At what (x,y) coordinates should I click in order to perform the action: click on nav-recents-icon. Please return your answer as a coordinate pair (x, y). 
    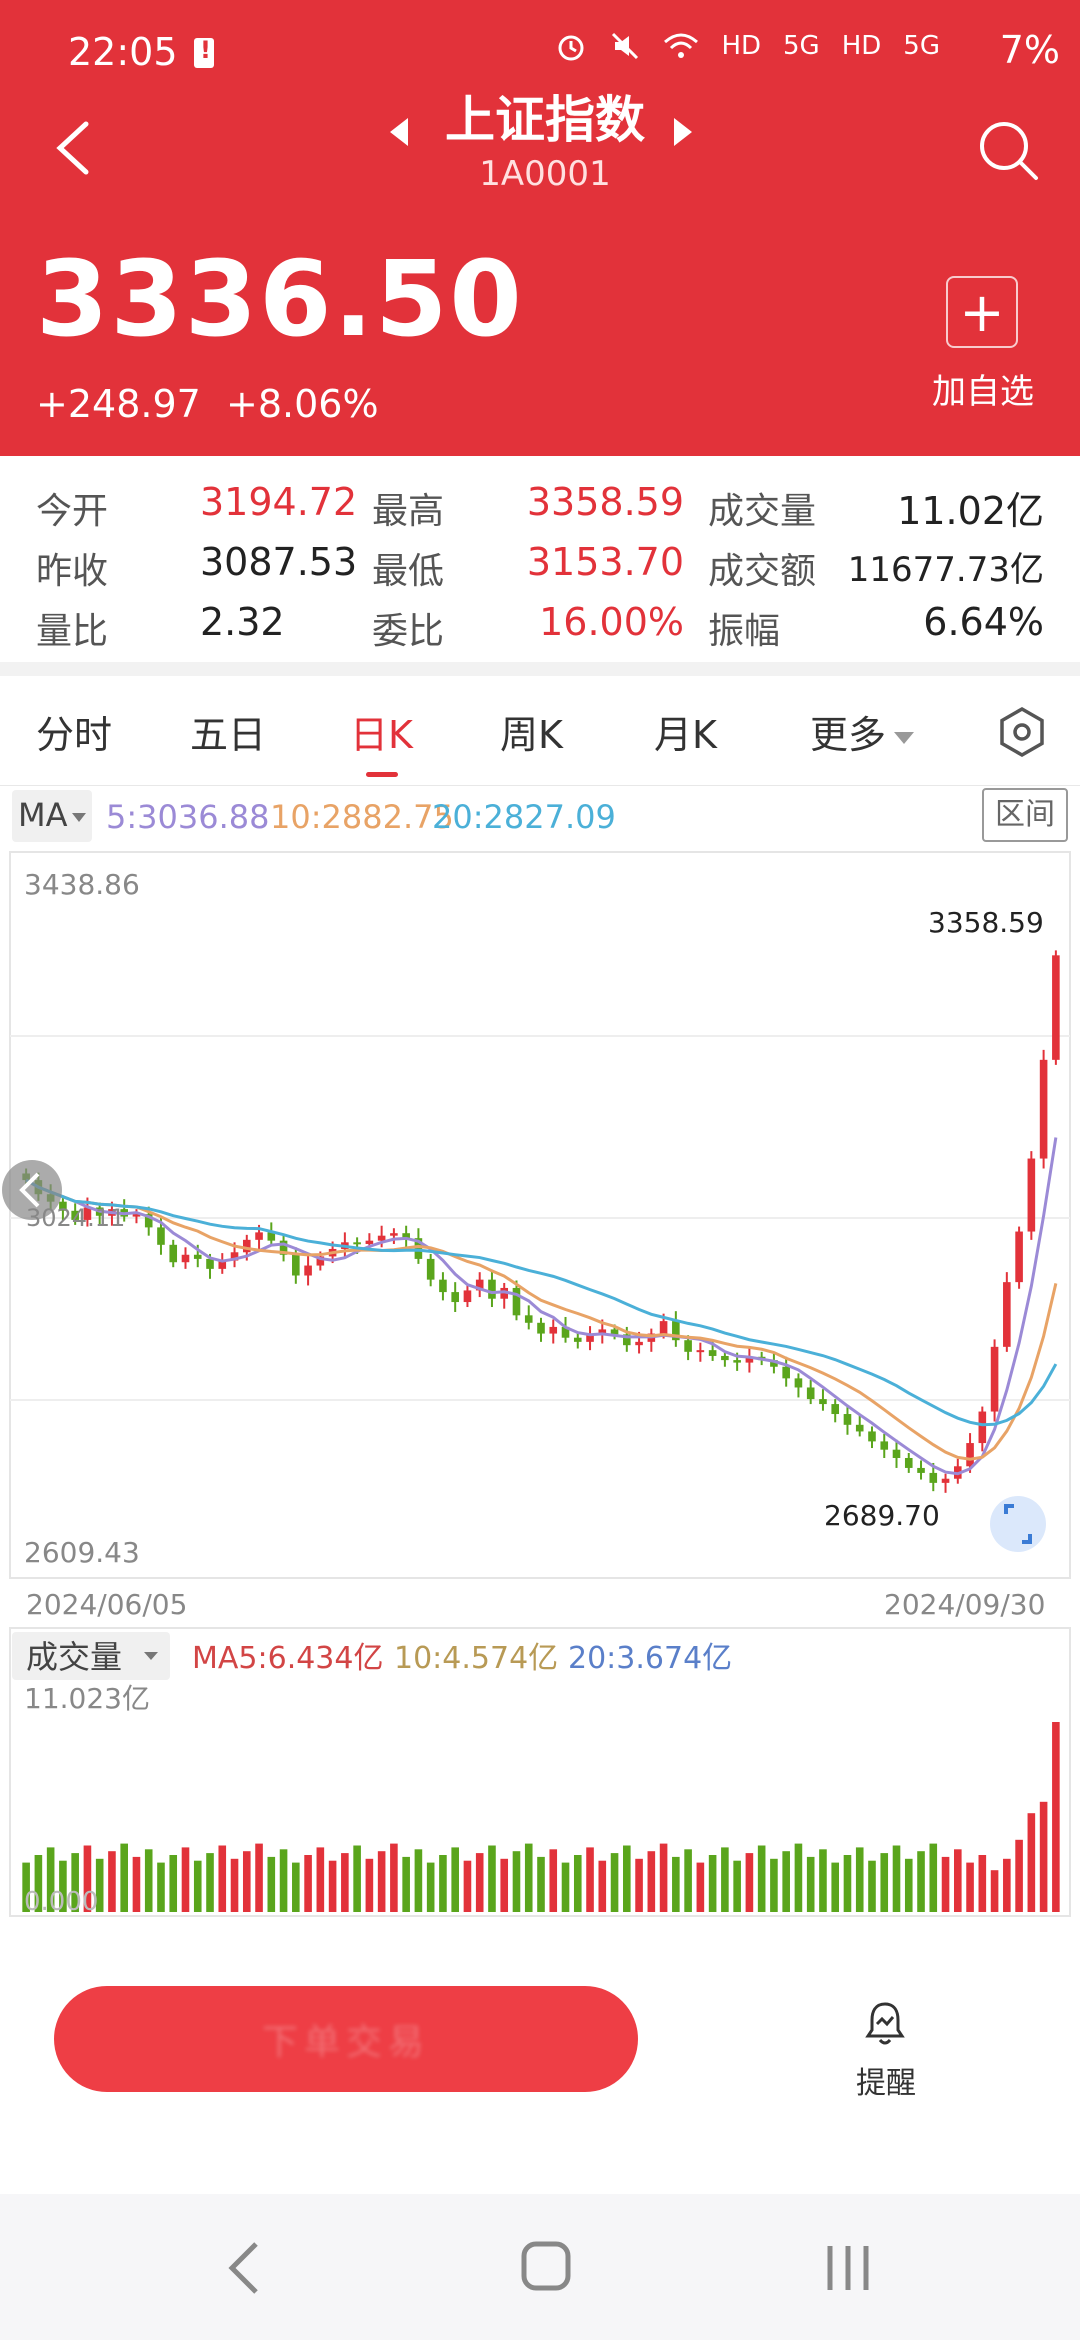
    Looking at the image, I should click on (848, 2268).